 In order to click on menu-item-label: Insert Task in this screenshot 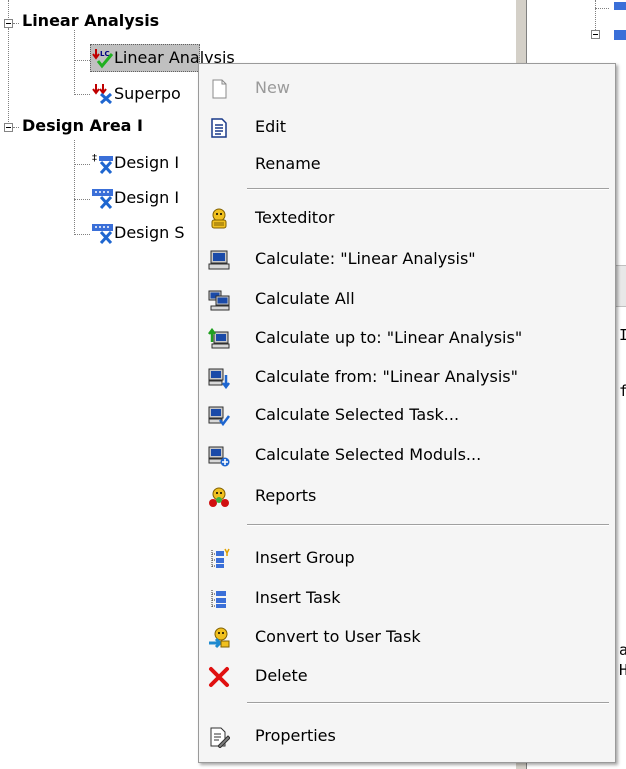, I will do `click(298, 597)`.